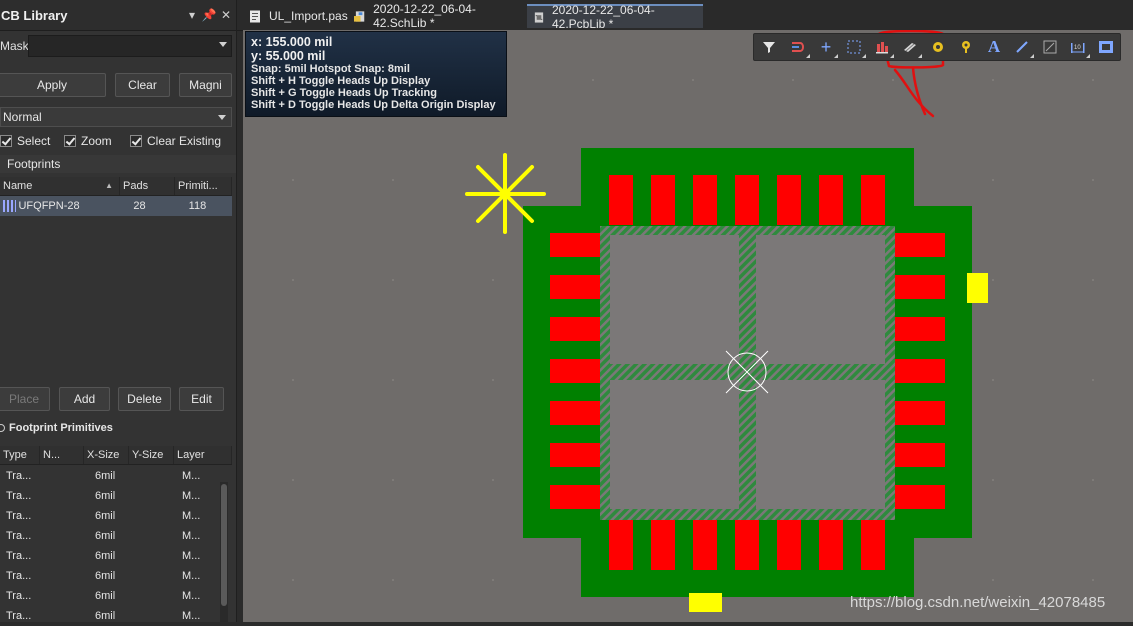 This screenshot has height=626, width=1133. Describe the element at coordinates (854, 48) in the screenshot. I see `select-rect-icon` at that location.